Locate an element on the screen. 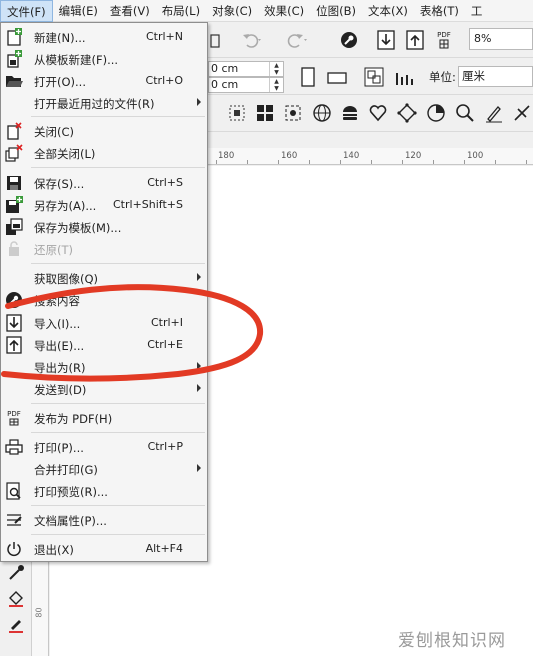  menu-item-shortcut: Ctrl+N is located at coordinates (164, 36).